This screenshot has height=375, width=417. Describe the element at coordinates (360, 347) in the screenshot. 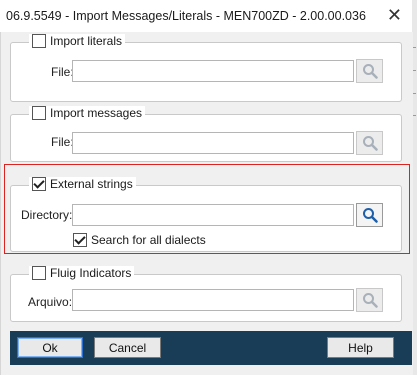

I see `help-button: Help` at that location.